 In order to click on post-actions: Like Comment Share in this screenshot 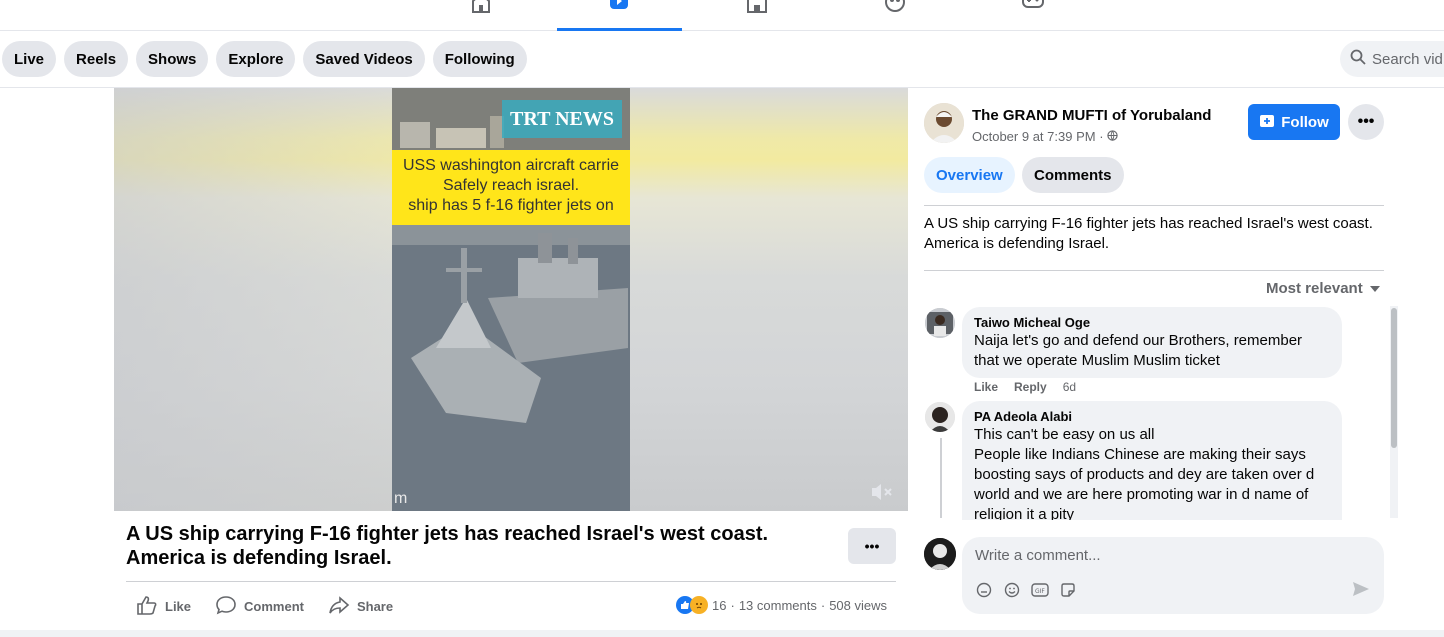, I will do `click(264, 606)`.